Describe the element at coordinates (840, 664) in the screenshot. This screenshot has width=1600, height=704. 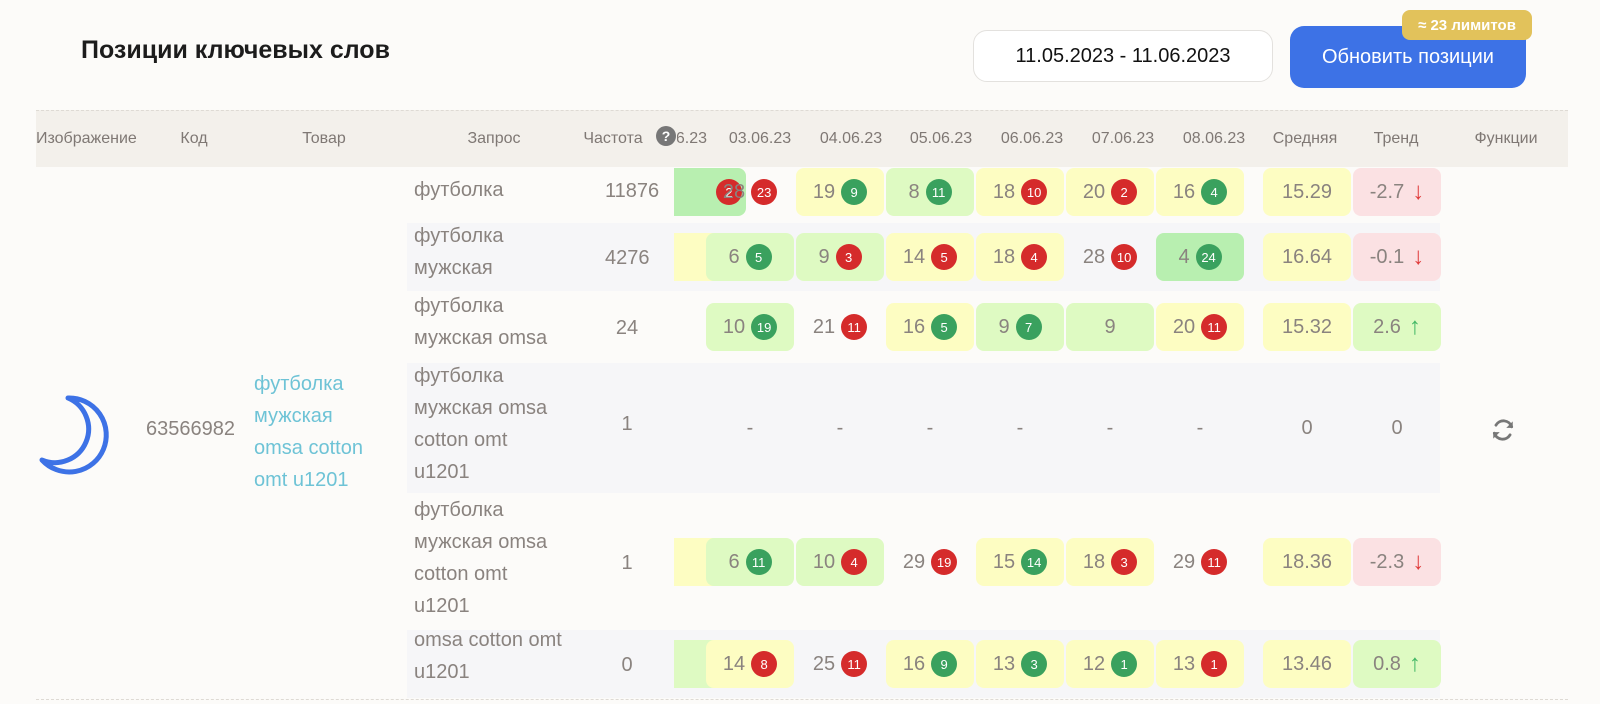
I see `position-cell: 25 11` at that location.